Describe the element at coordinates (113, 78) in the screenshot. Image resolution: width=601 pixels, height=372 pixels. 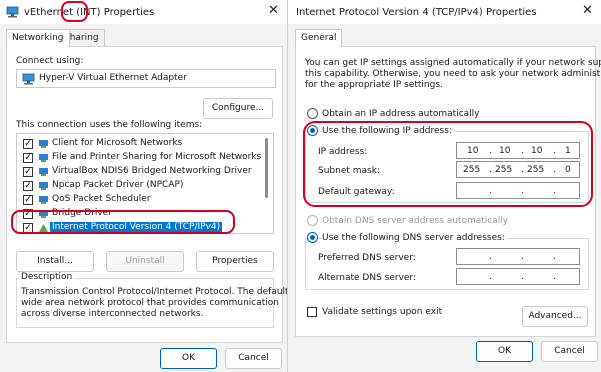
I see `adapter-name: Hyper-V Virtual Ethernet Adapter` at that location.